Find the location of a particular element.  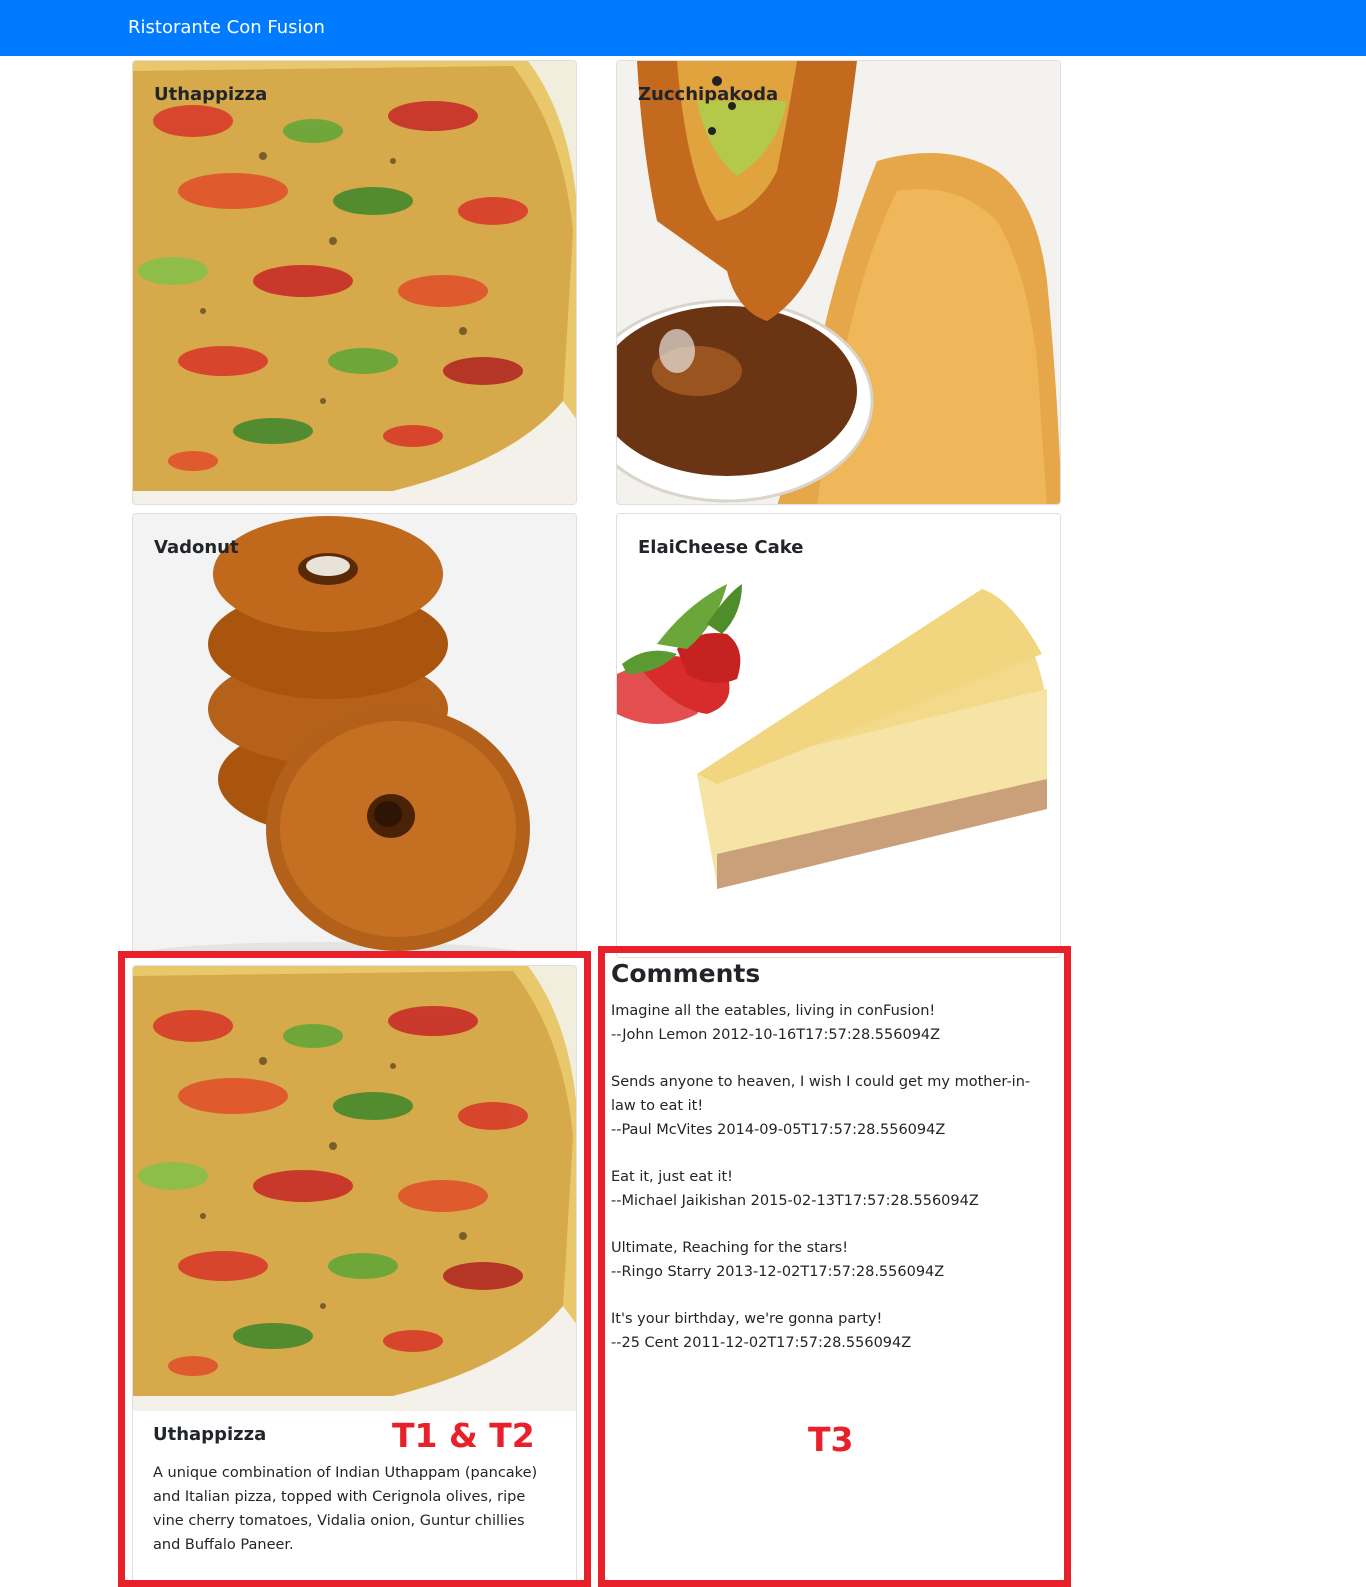

annotation-label-left: T1 & T2 is located at coordinates (463, 1435).